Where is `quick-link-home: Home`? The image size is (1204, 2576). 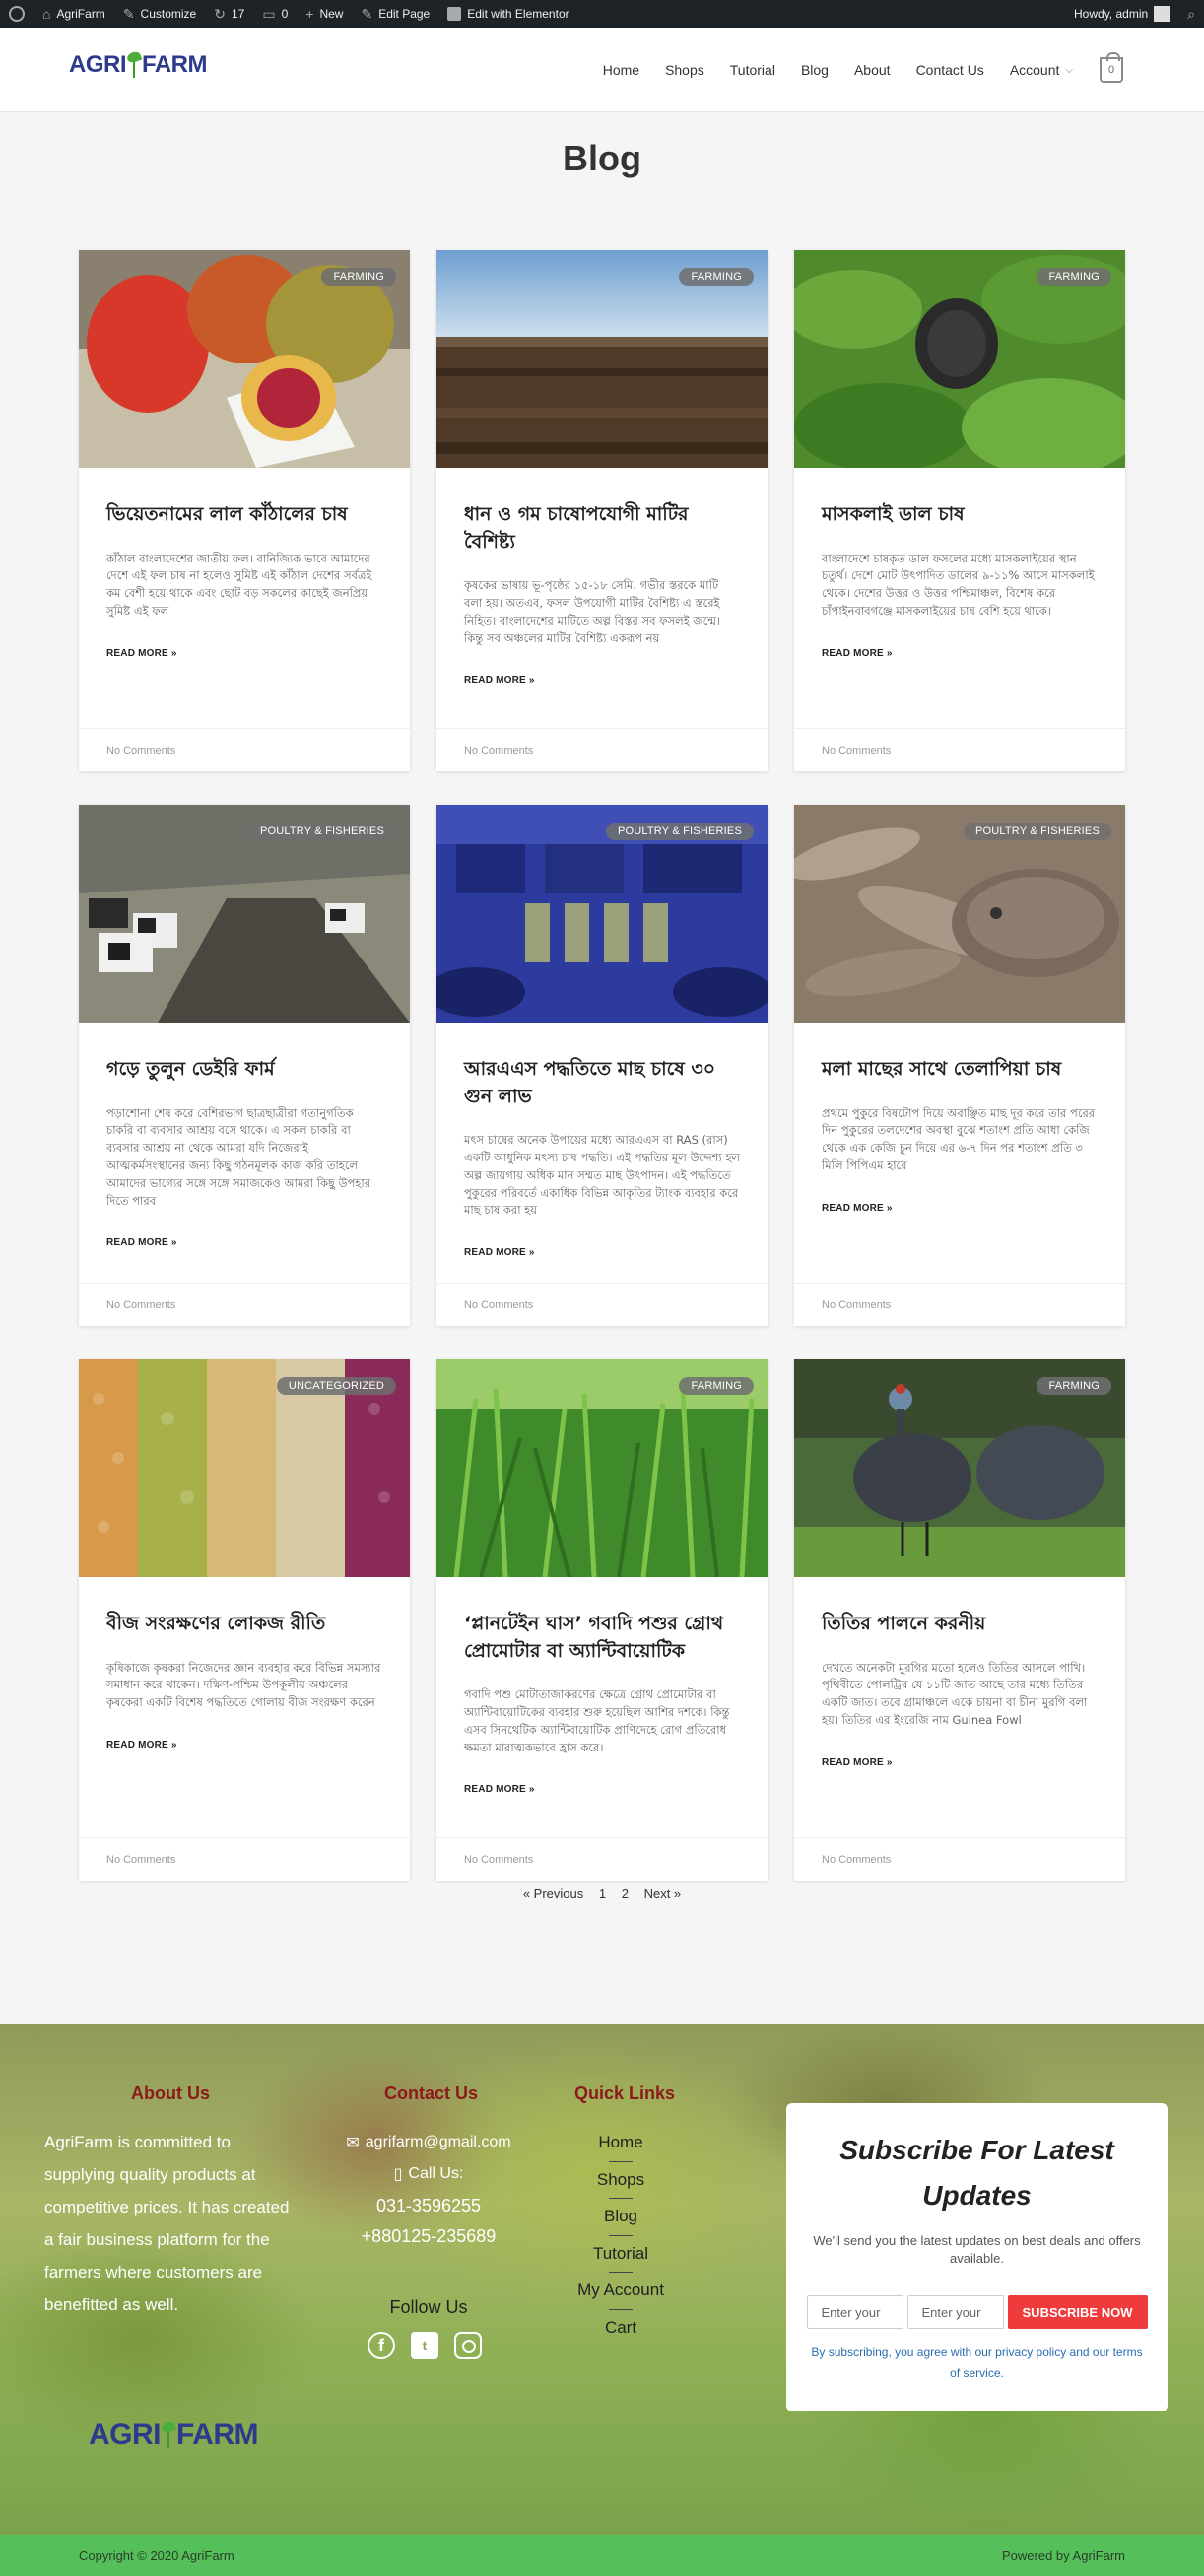
quick-link-home: Home is located at coordinates (620, 2151).